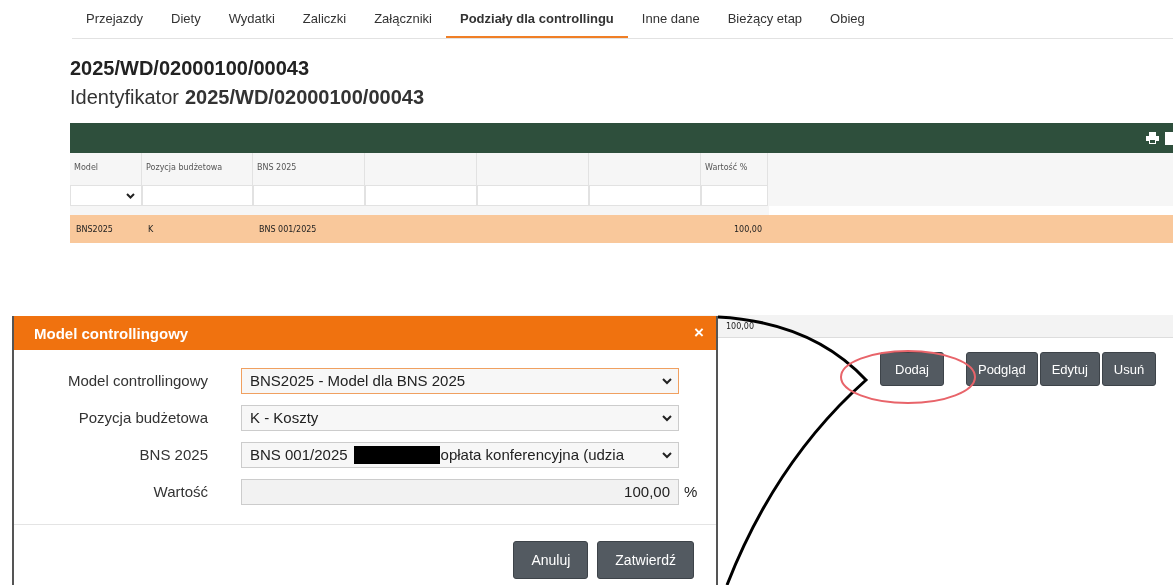 This screenshot has height=585, width=1173. What do you see at coordinates (691, 491) in the screenshot?
I see `unit-label: %` at bounding box center [691, 491].